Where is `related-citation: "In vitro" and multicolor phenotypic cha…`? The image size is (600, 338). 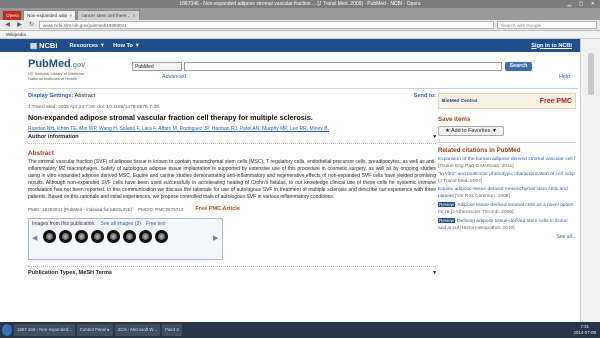 related-citation: "In vitro" and multicolor phenotypic cha… is located at coordinates (507, 178).